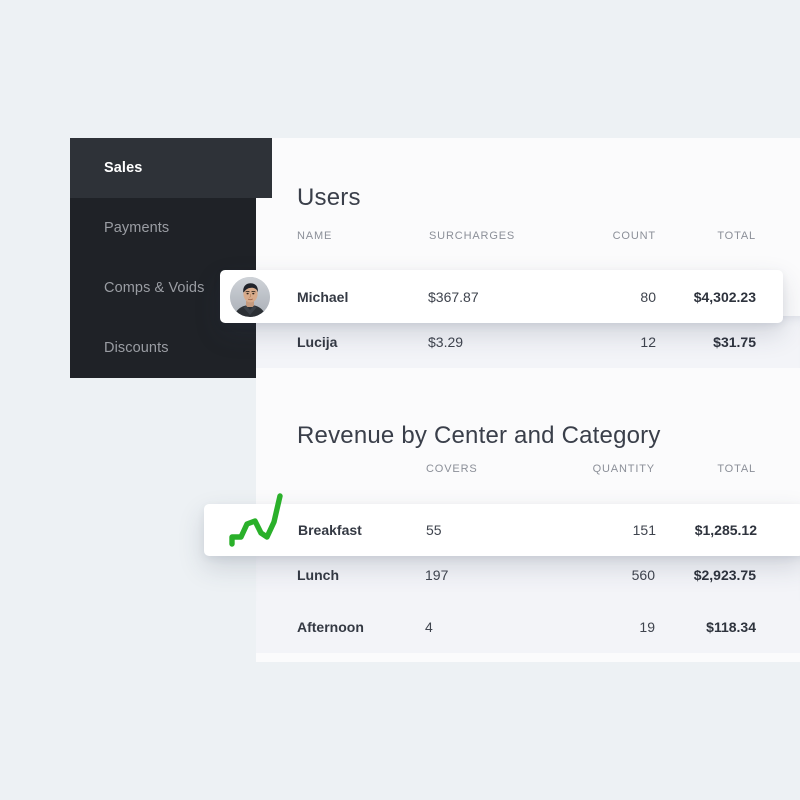 Image resolution: width=800 pixels, height=800 pixels. Describe the element at coordinates (647, 627) in the screenshot. I see `cell-quantity: 19` at that location.